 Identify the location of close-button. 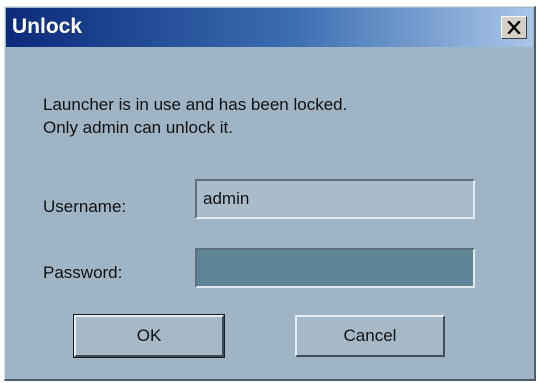
(514, 27).